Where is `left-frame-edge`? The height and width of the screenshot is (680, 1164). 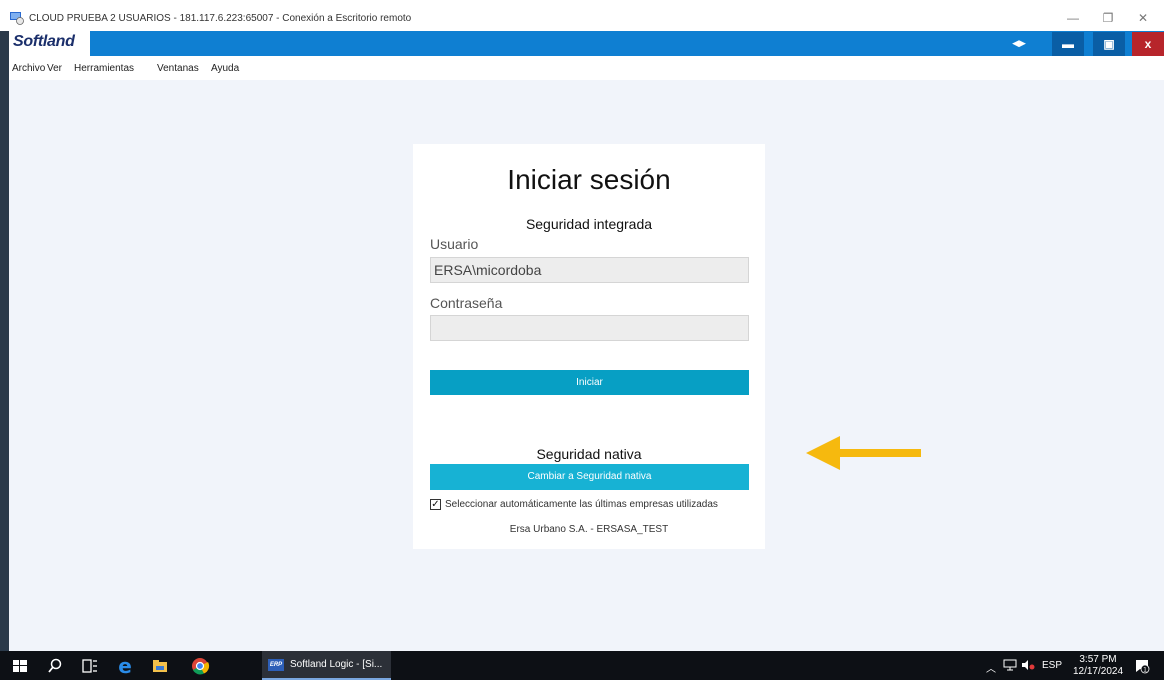
left-frame-edge is located at coordinates (4, 341).